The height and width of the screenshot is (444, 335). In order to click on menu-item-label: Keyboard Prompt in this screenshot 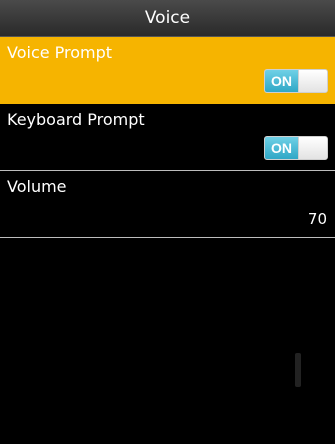, I will do `click(76, 119)`.